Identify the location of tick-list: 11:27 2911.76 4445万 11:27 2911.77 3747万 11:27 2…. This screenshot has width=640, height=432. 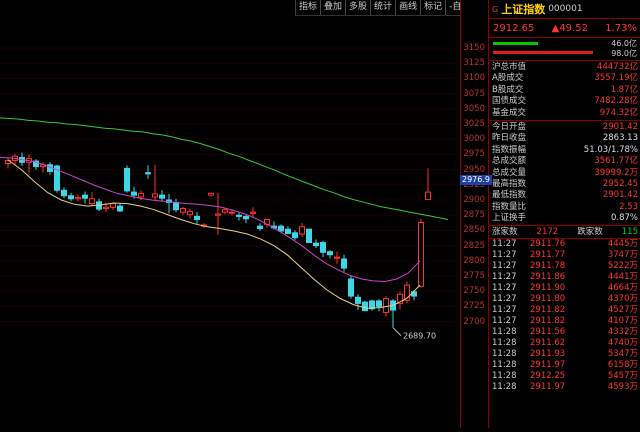
(564, 316).